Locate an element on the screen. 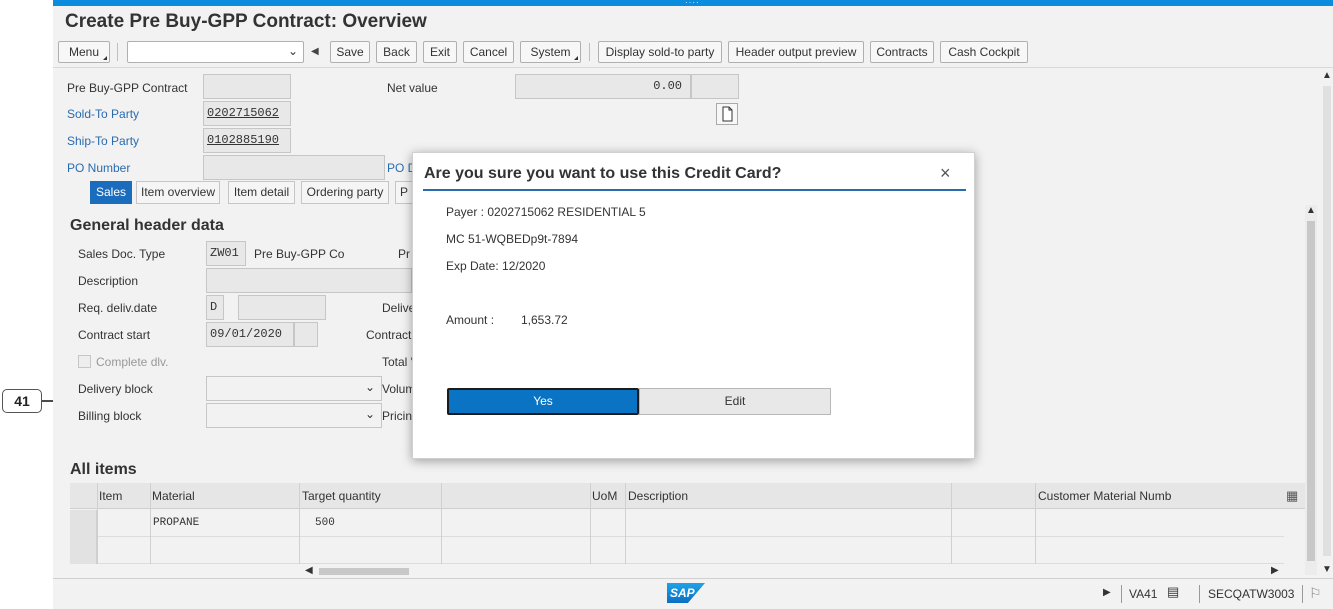  page-vertical-scrollbar: ▲ ▼ is located at coordinates (1327, 322).